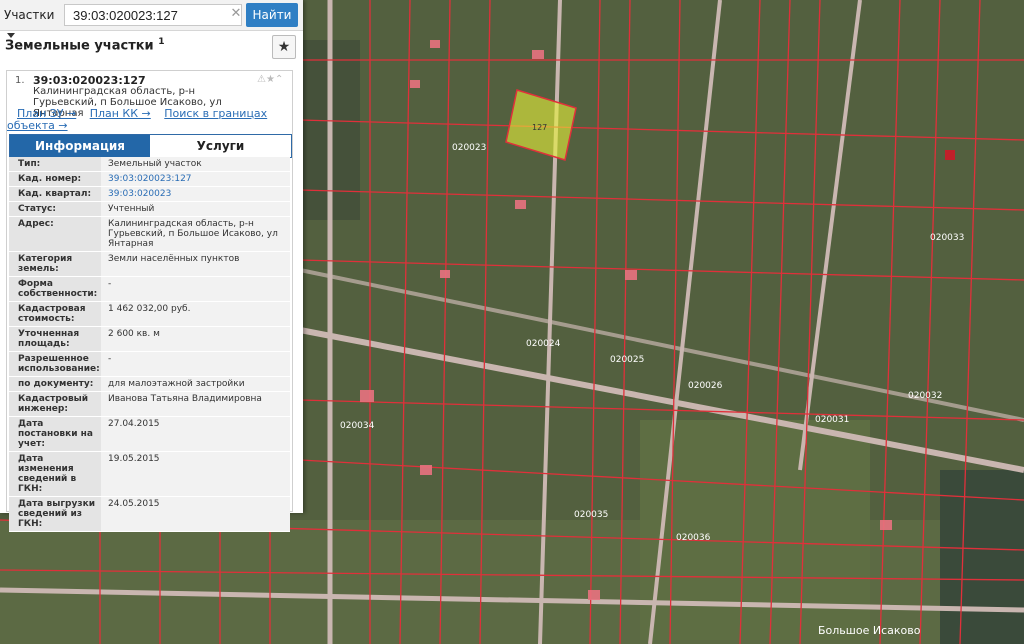 The width and height of the screenshot is (1024, 644). I want to click on search-input: 39:03:020023:127, so click(153, 15).